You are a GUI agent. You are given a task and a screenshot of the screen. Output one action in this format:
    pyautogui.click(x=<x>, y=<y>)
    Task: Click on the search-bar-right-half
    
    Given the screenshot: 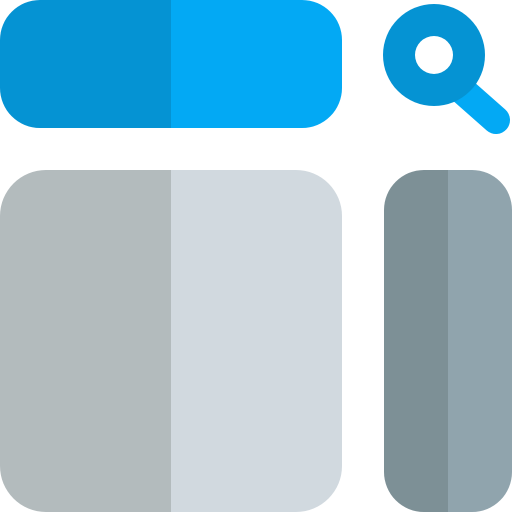 What is the action you would take?
    pyautogui.click(x=256, y=64)
    